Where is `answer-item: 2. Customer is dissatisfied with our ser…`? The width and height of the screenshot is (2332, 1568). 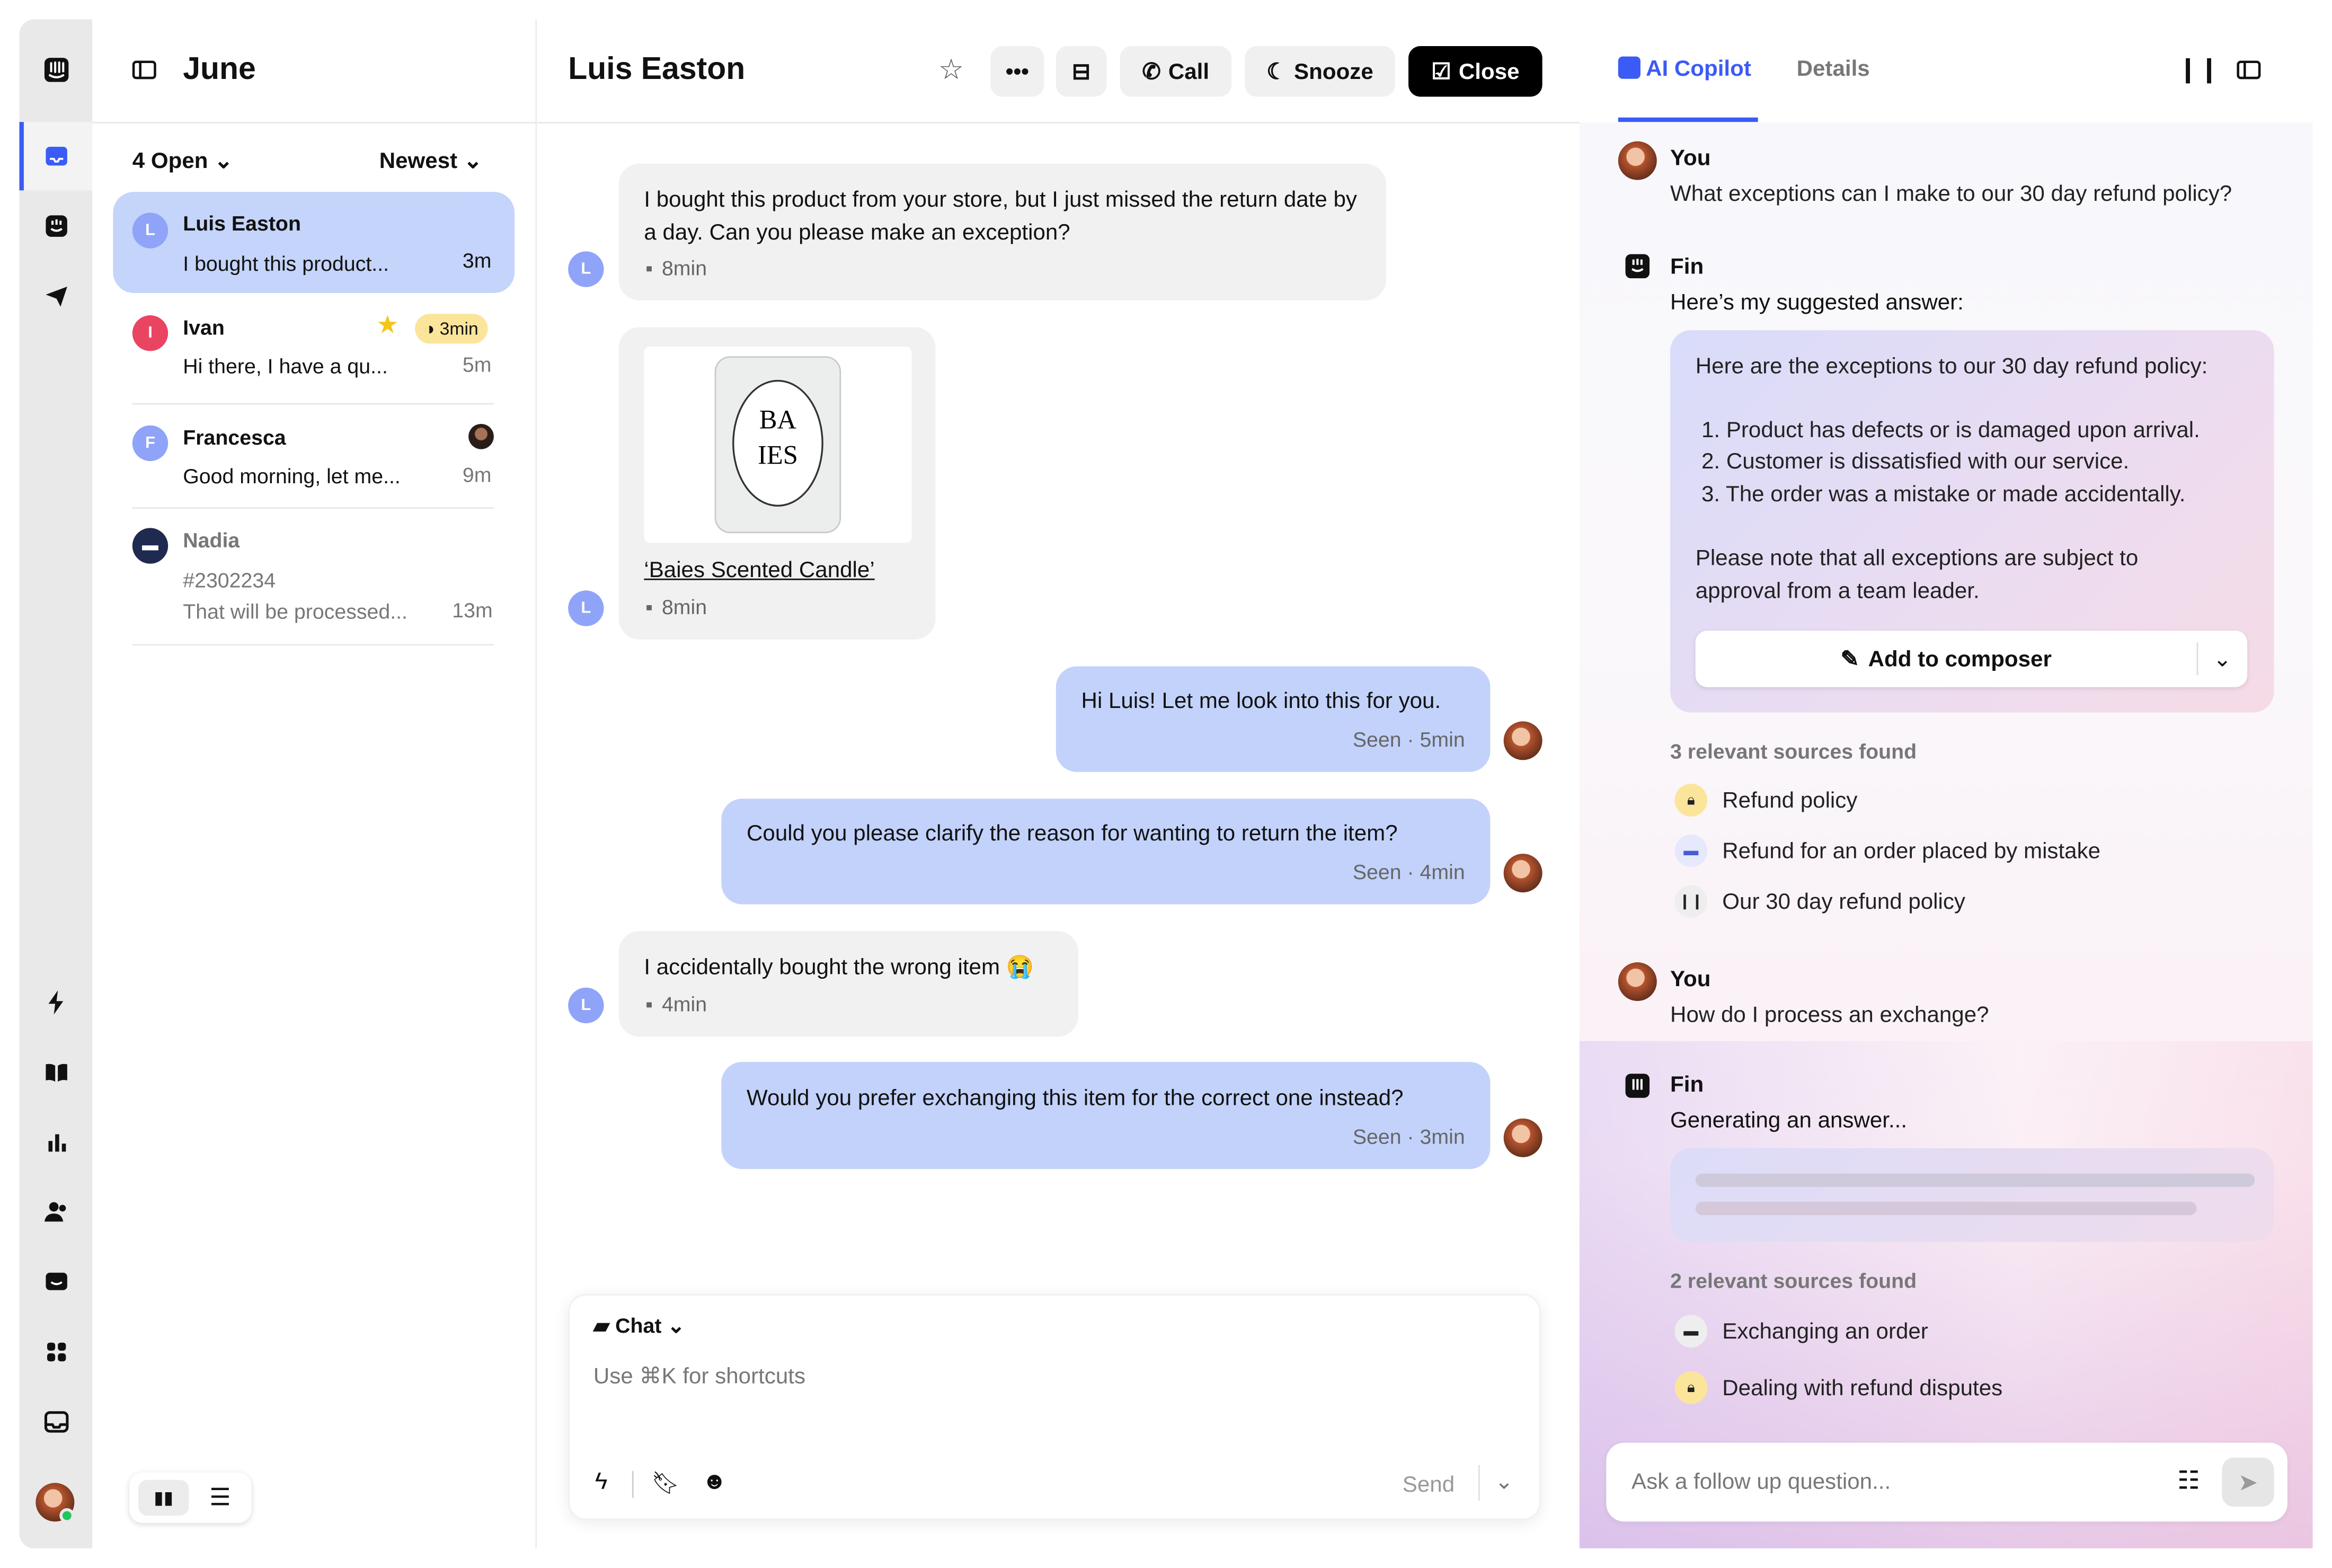
answer-item: 2. Customer is dissatisfied with our ser… is located at coordinates (1915, 462).